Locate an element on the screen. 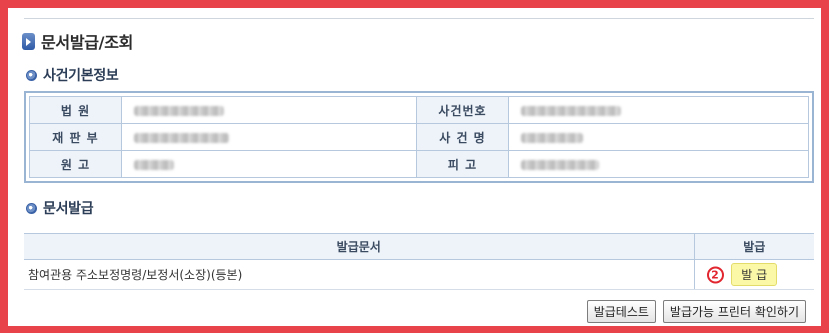  top-divider is located at coordinates (419, 18).